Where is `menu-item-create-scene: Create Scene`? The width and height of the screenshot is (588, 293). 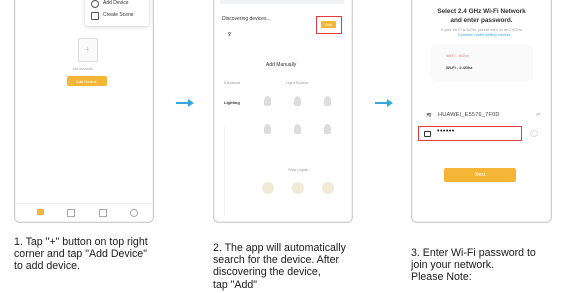
menu-item-create-scene: Create Scene is located at coordinates (119, 16).